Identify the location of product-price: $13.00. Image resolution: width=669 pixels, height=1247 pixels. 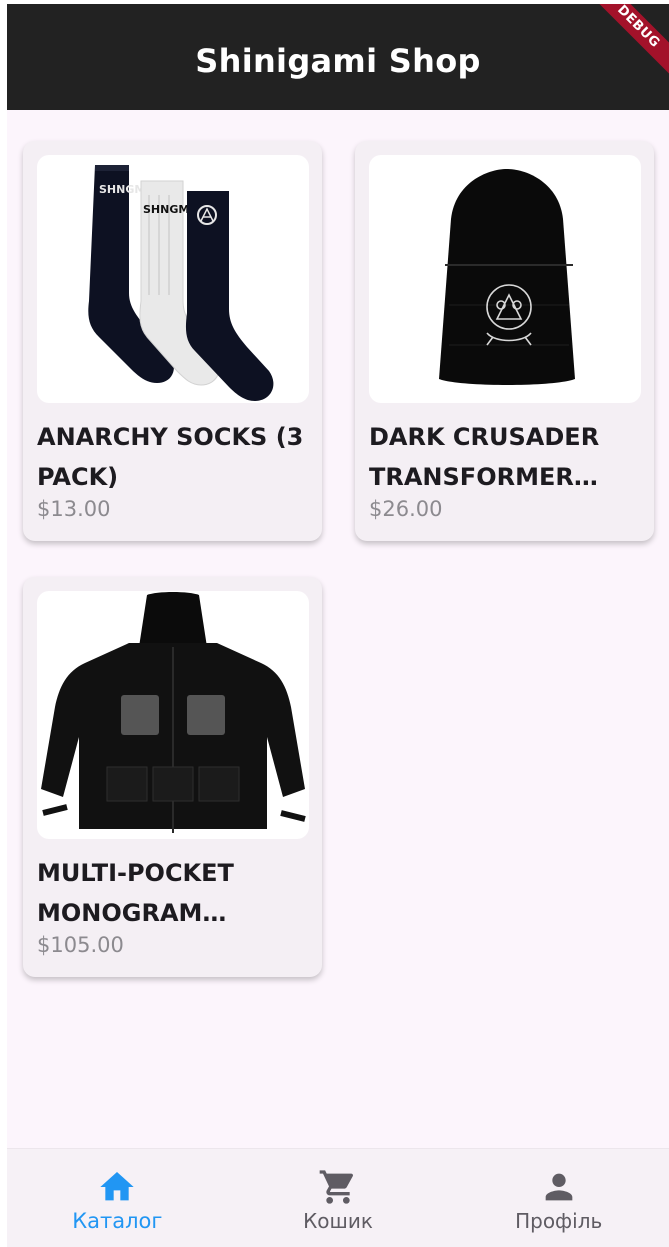
(74, 509).